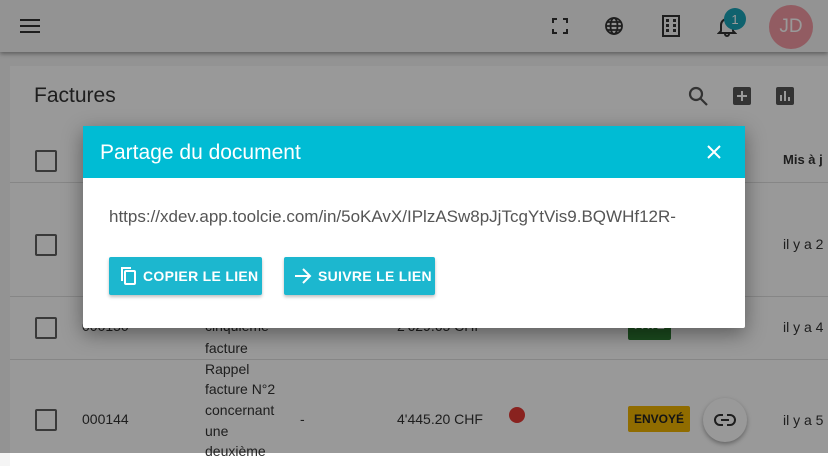 This screenshot has width=828, height=466. I want to click on copy-icon, so click(128, 276).